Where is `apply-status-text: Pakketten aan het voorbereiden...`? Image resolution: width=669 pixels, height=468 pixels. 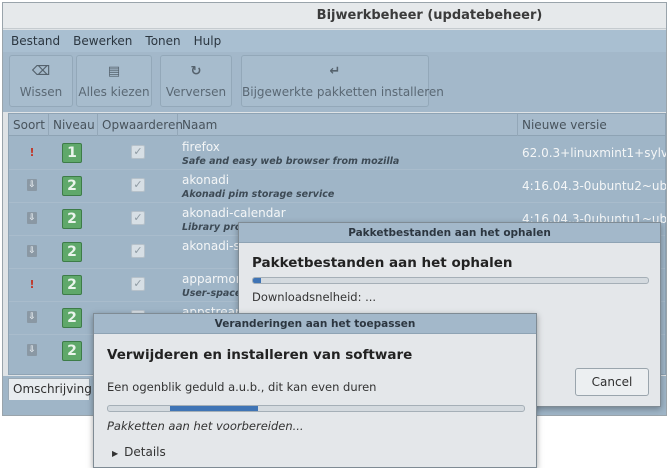
apply-status-text: Pakketten aan het voorbereiden... is located at coordinates (205, 426).